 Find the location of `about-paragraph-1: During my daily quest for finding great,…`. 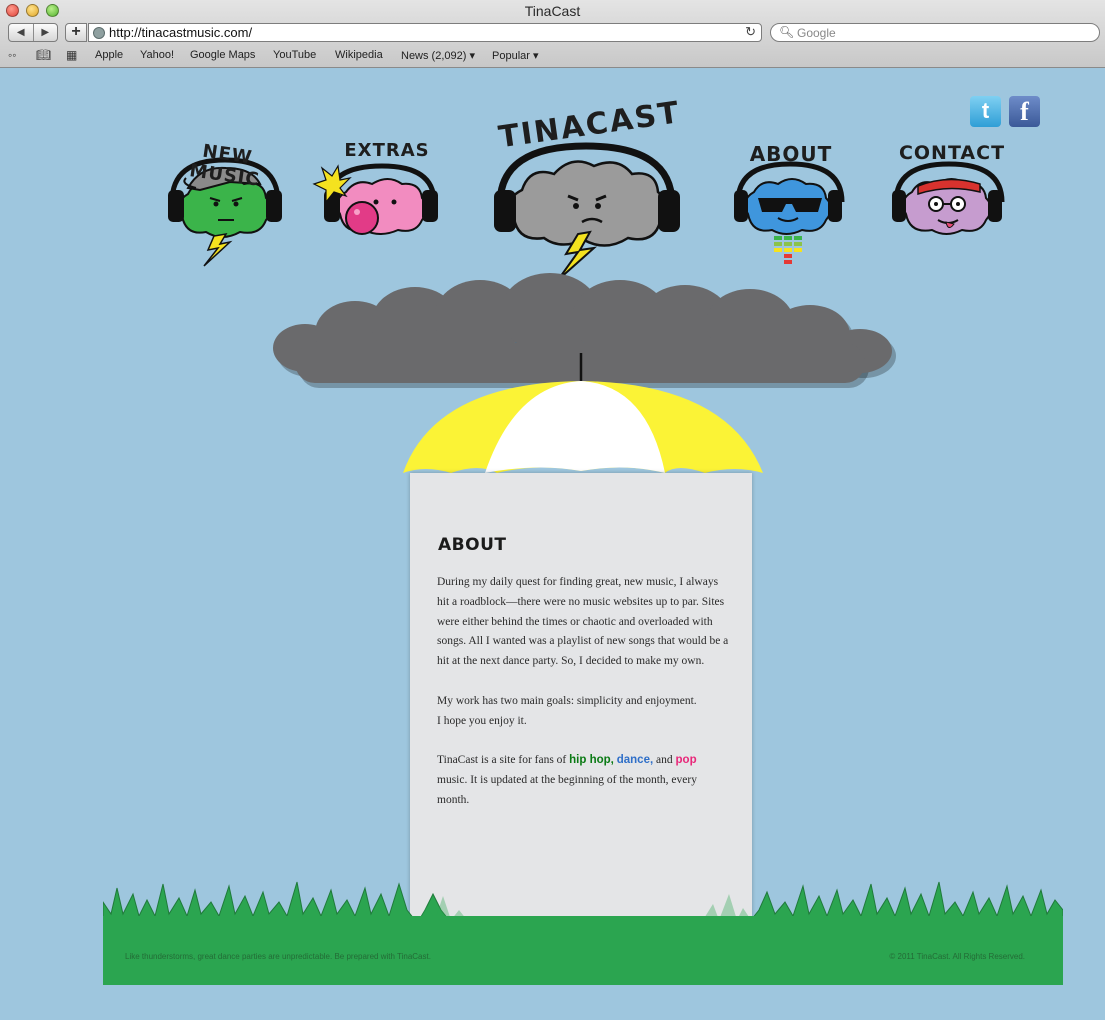

about-paragraph-1: During my daily quest for finding great,… is located at coordinates (583, 622).